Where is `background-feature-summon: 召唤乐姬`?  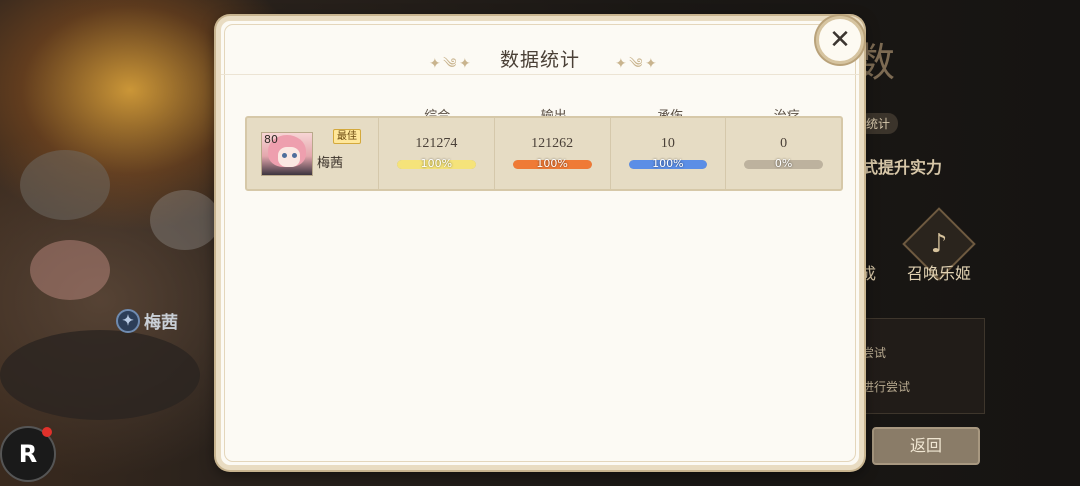 background-feature-summon: 召唤乐姬 is located at coordinates (939, 273).